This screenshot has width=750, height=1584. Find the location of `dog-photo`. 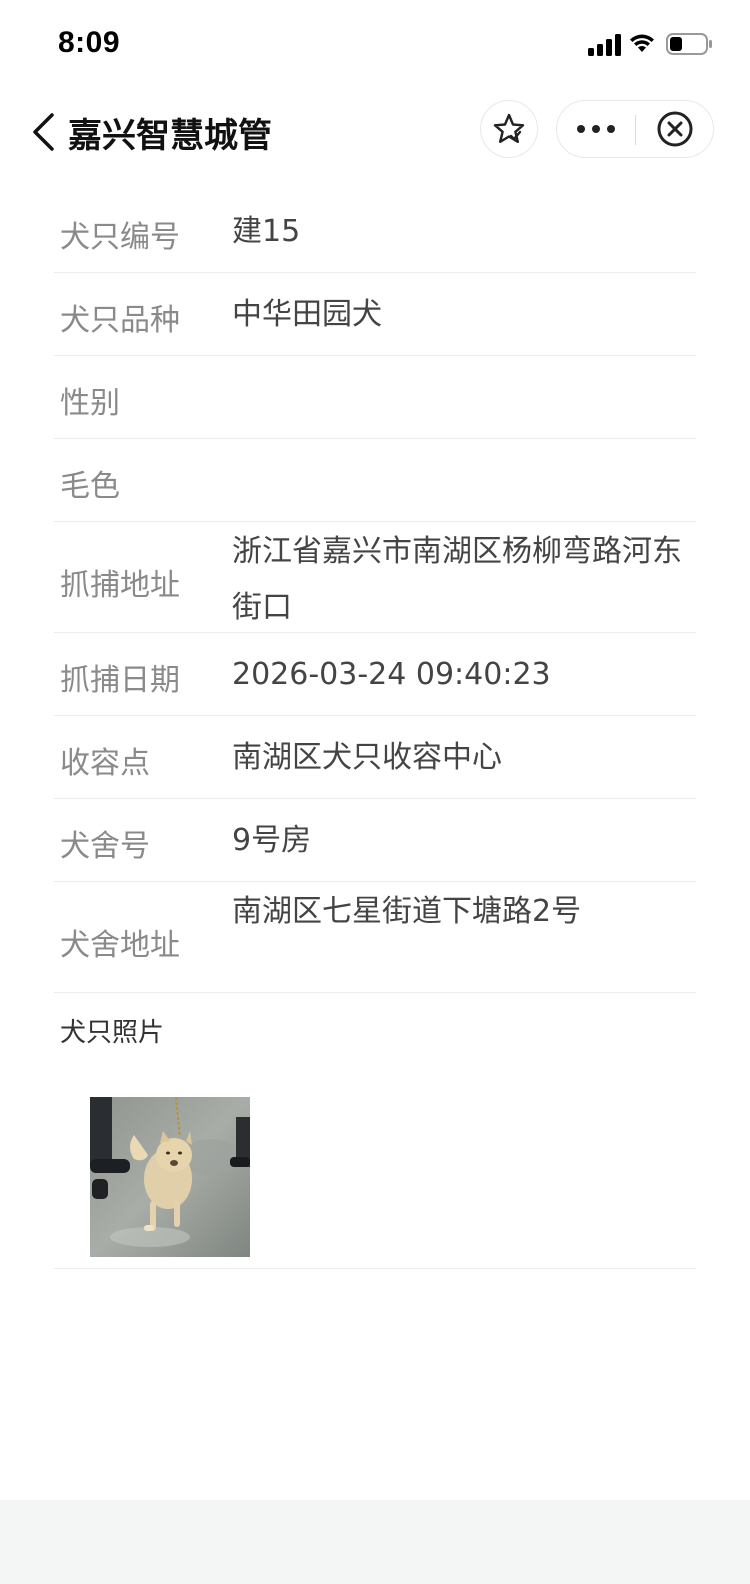

dog-photo is located at coordinates (170, 1177).